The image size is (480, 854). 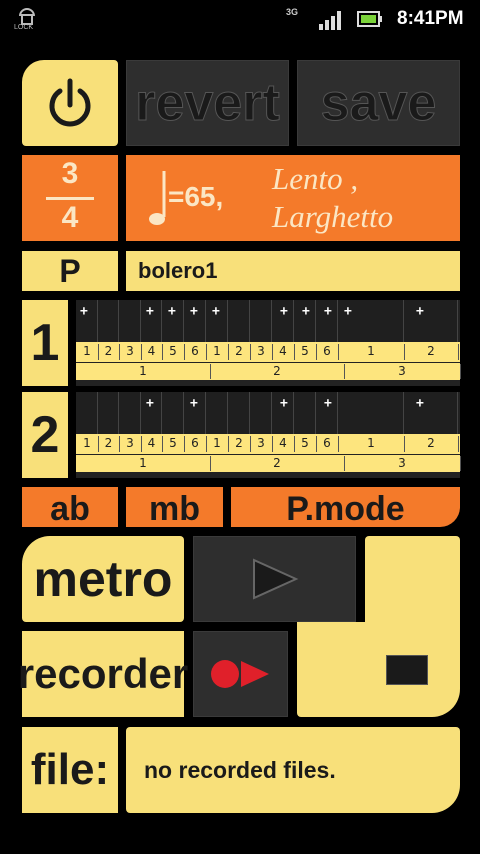 I want to click on stop-button, so click(x=378, y=669).